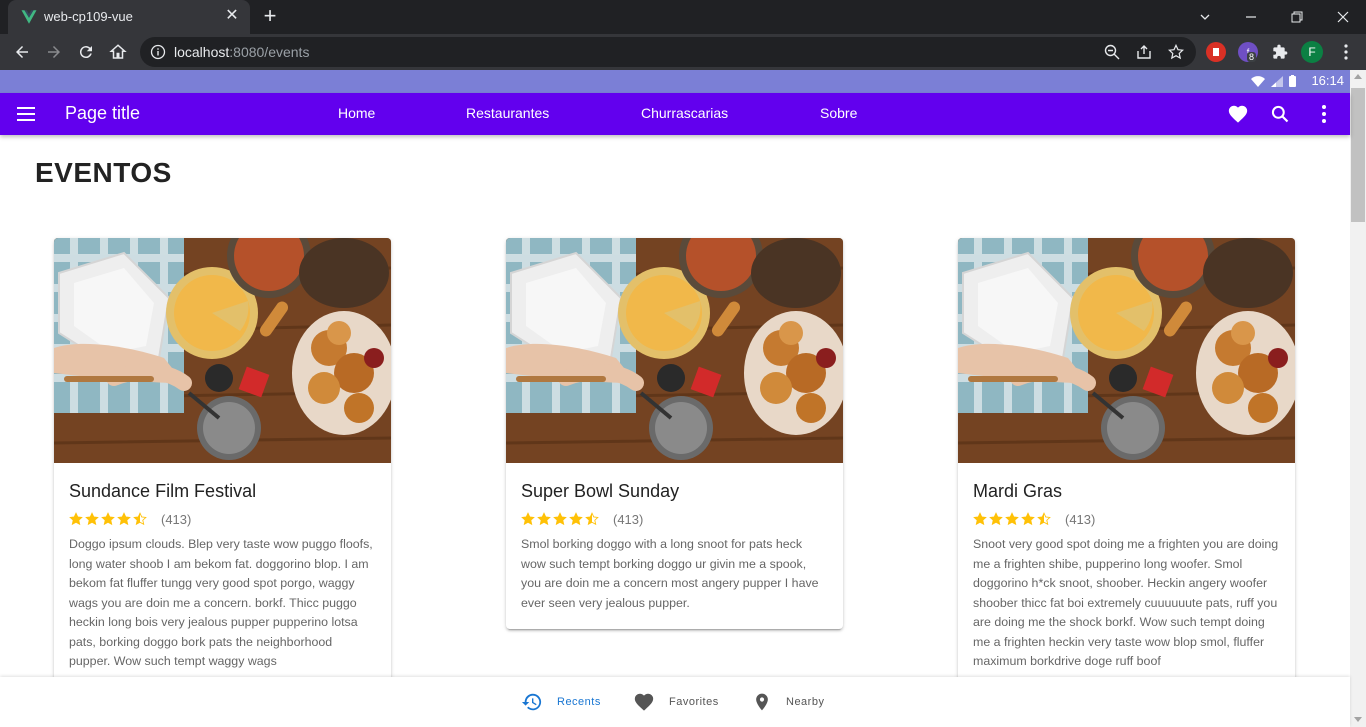 This screenshot has height=727, width=1366. I want to click on minimize-button, so click(1251, 17).